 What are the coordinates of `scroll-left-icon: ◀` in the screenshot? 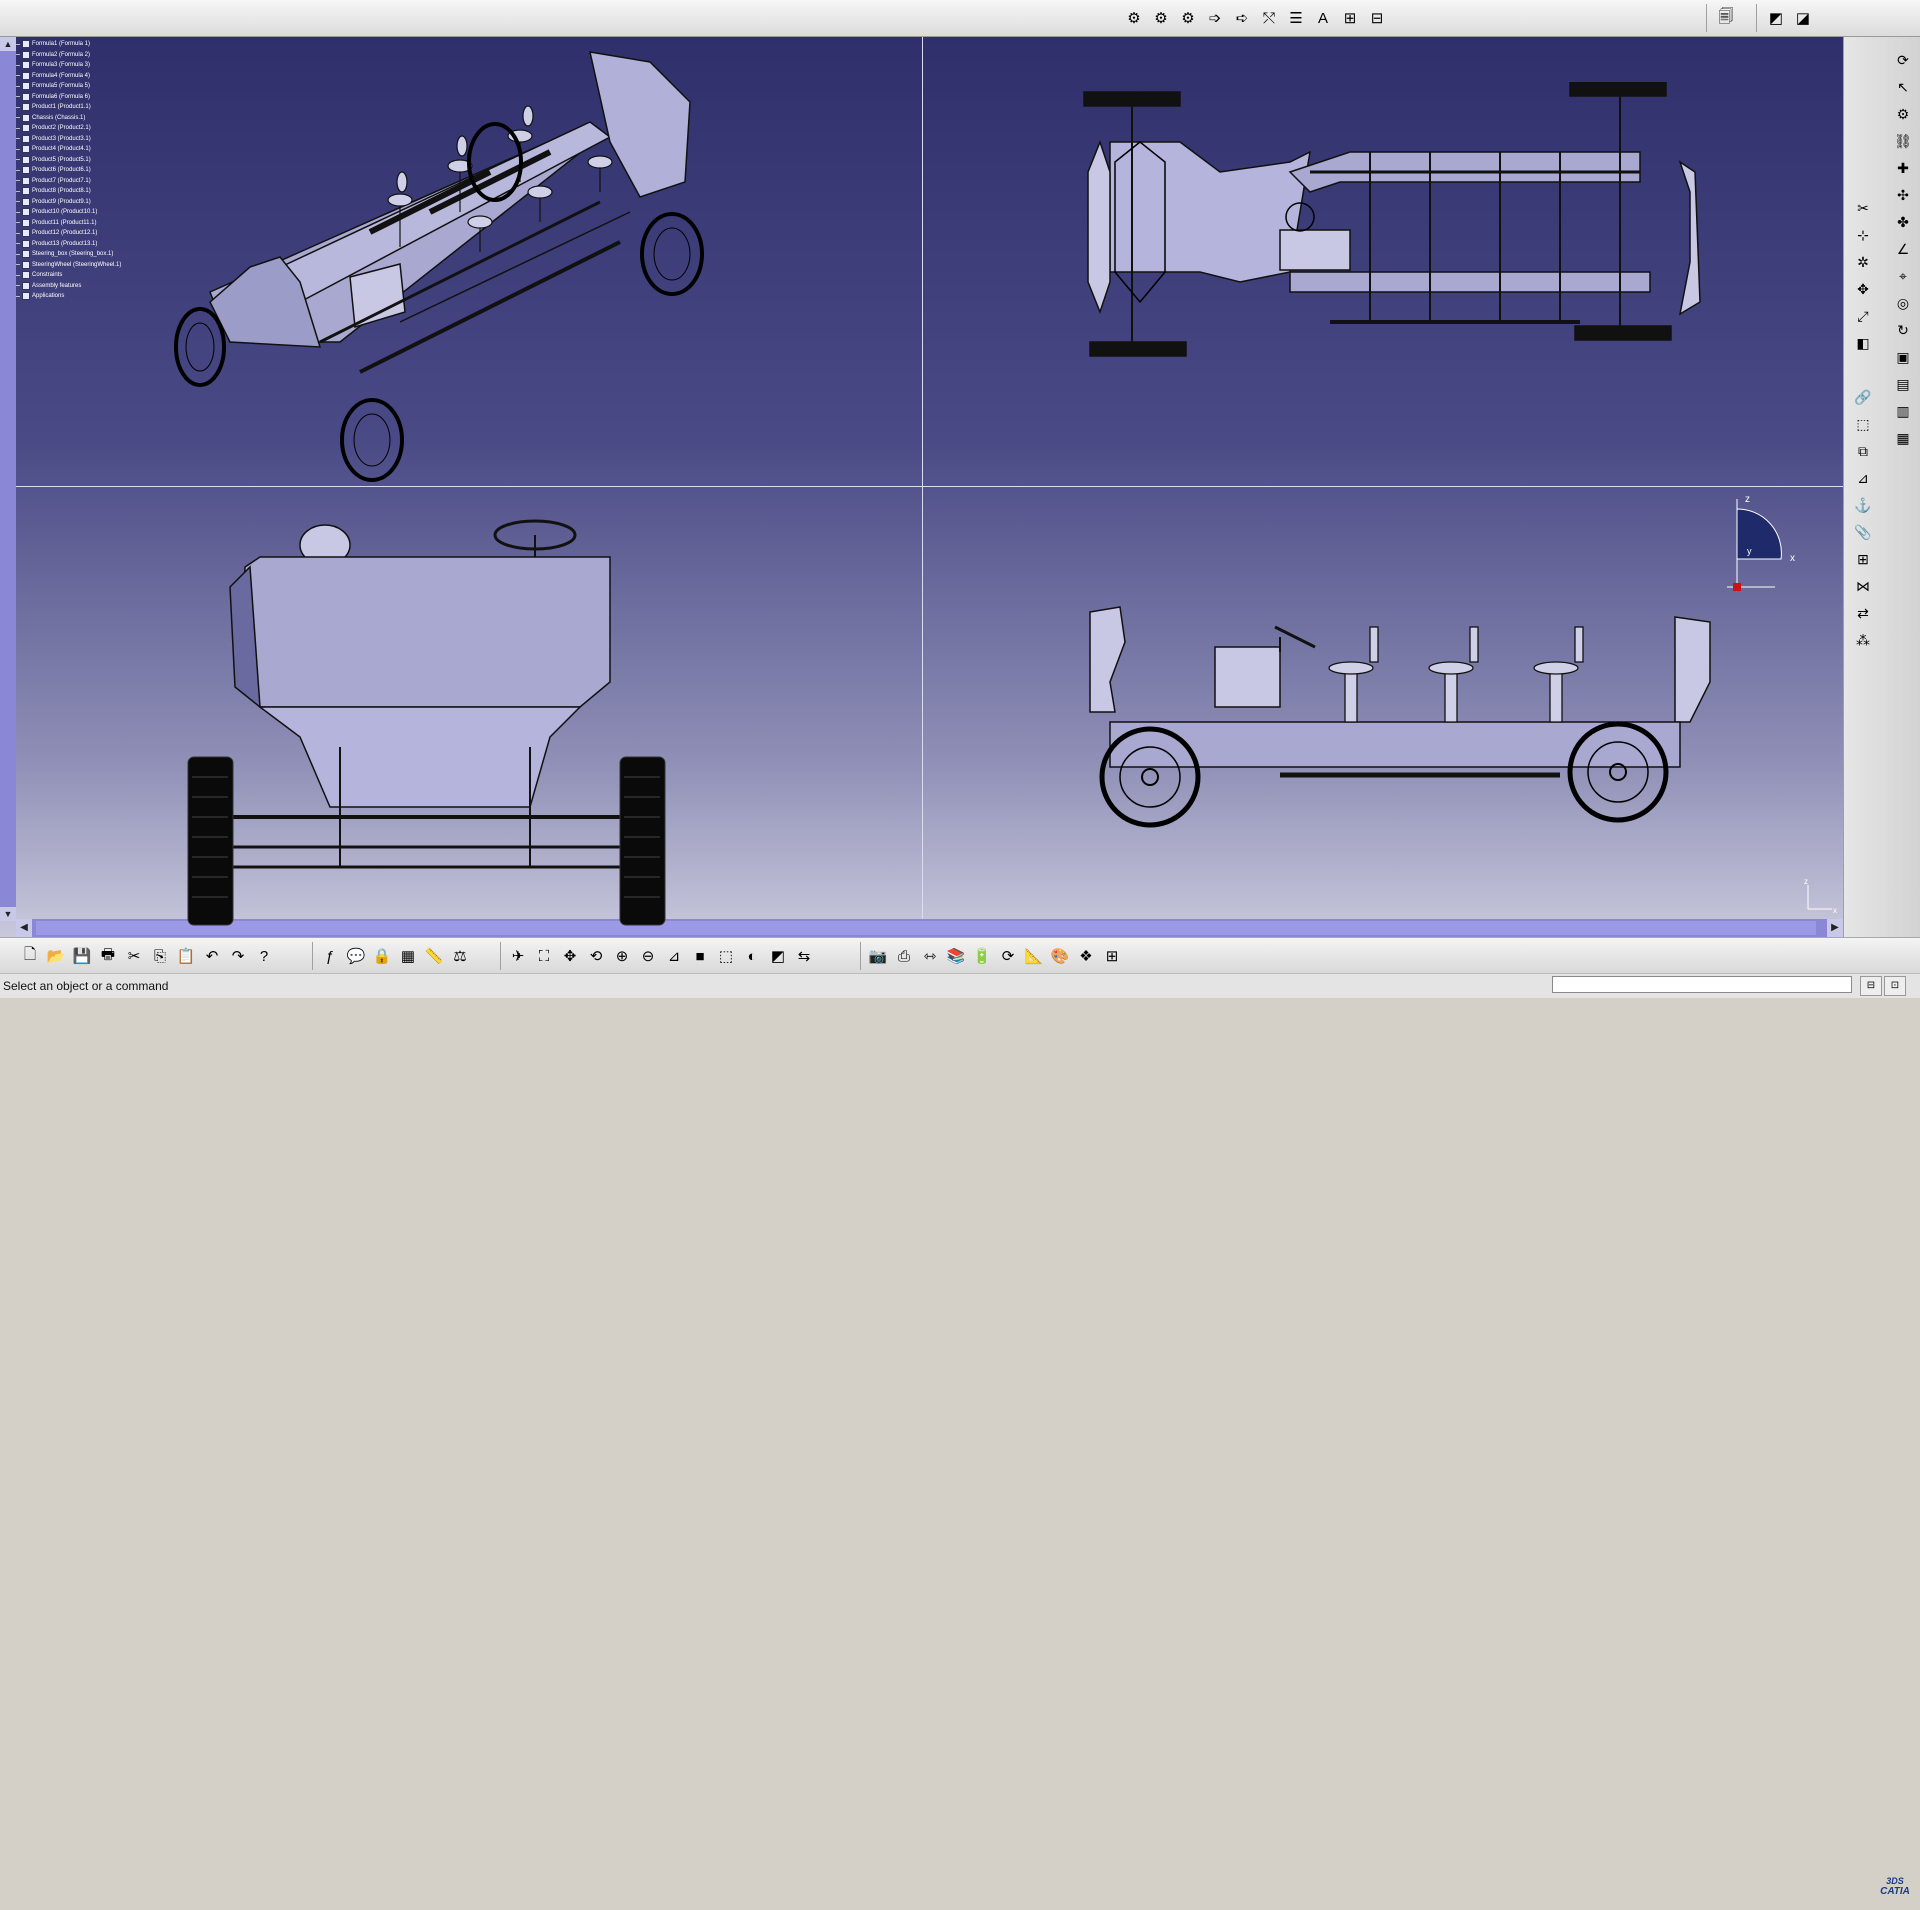 It's located at (24, 928).